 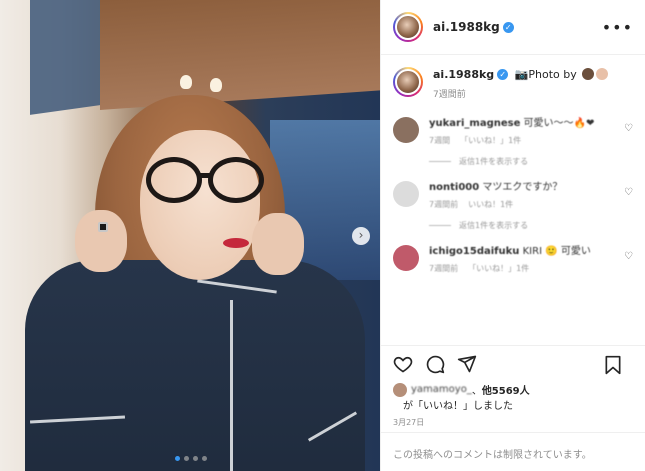 What do you see at coordinates (191, 458) in the screenshot?
I see `carousel-dots` at bounding box center [191, 458].